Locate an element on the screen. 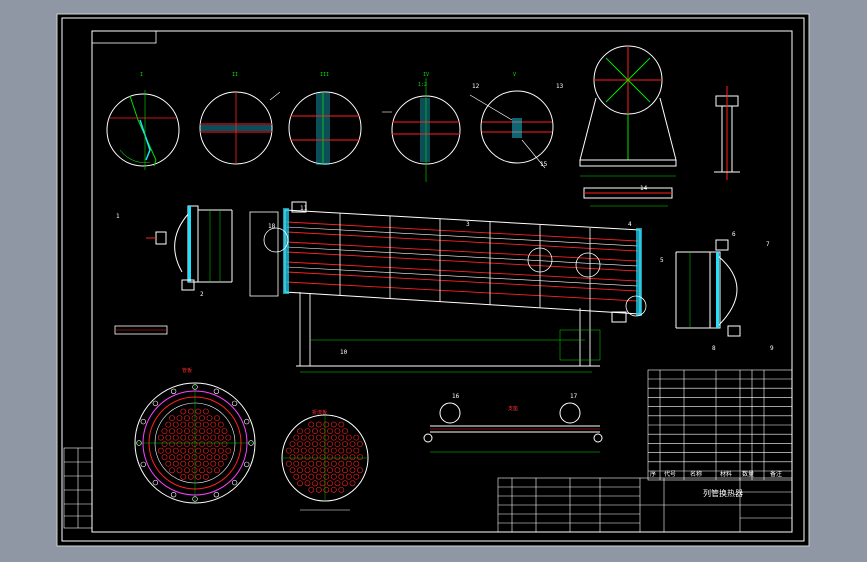  part-number-14: 14 is located at coordinates (644, 188).